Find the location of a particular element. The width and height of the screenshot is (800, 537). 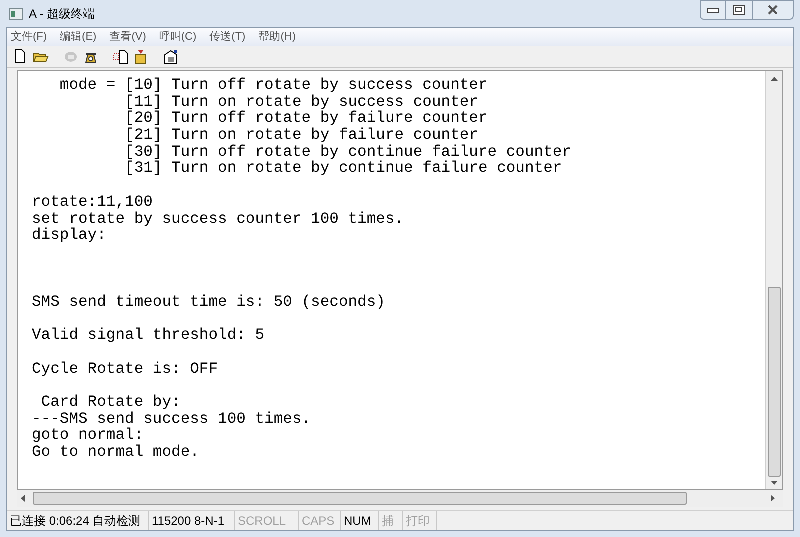

scroll-down-arrow-icon is located at coordinates (774, 483).